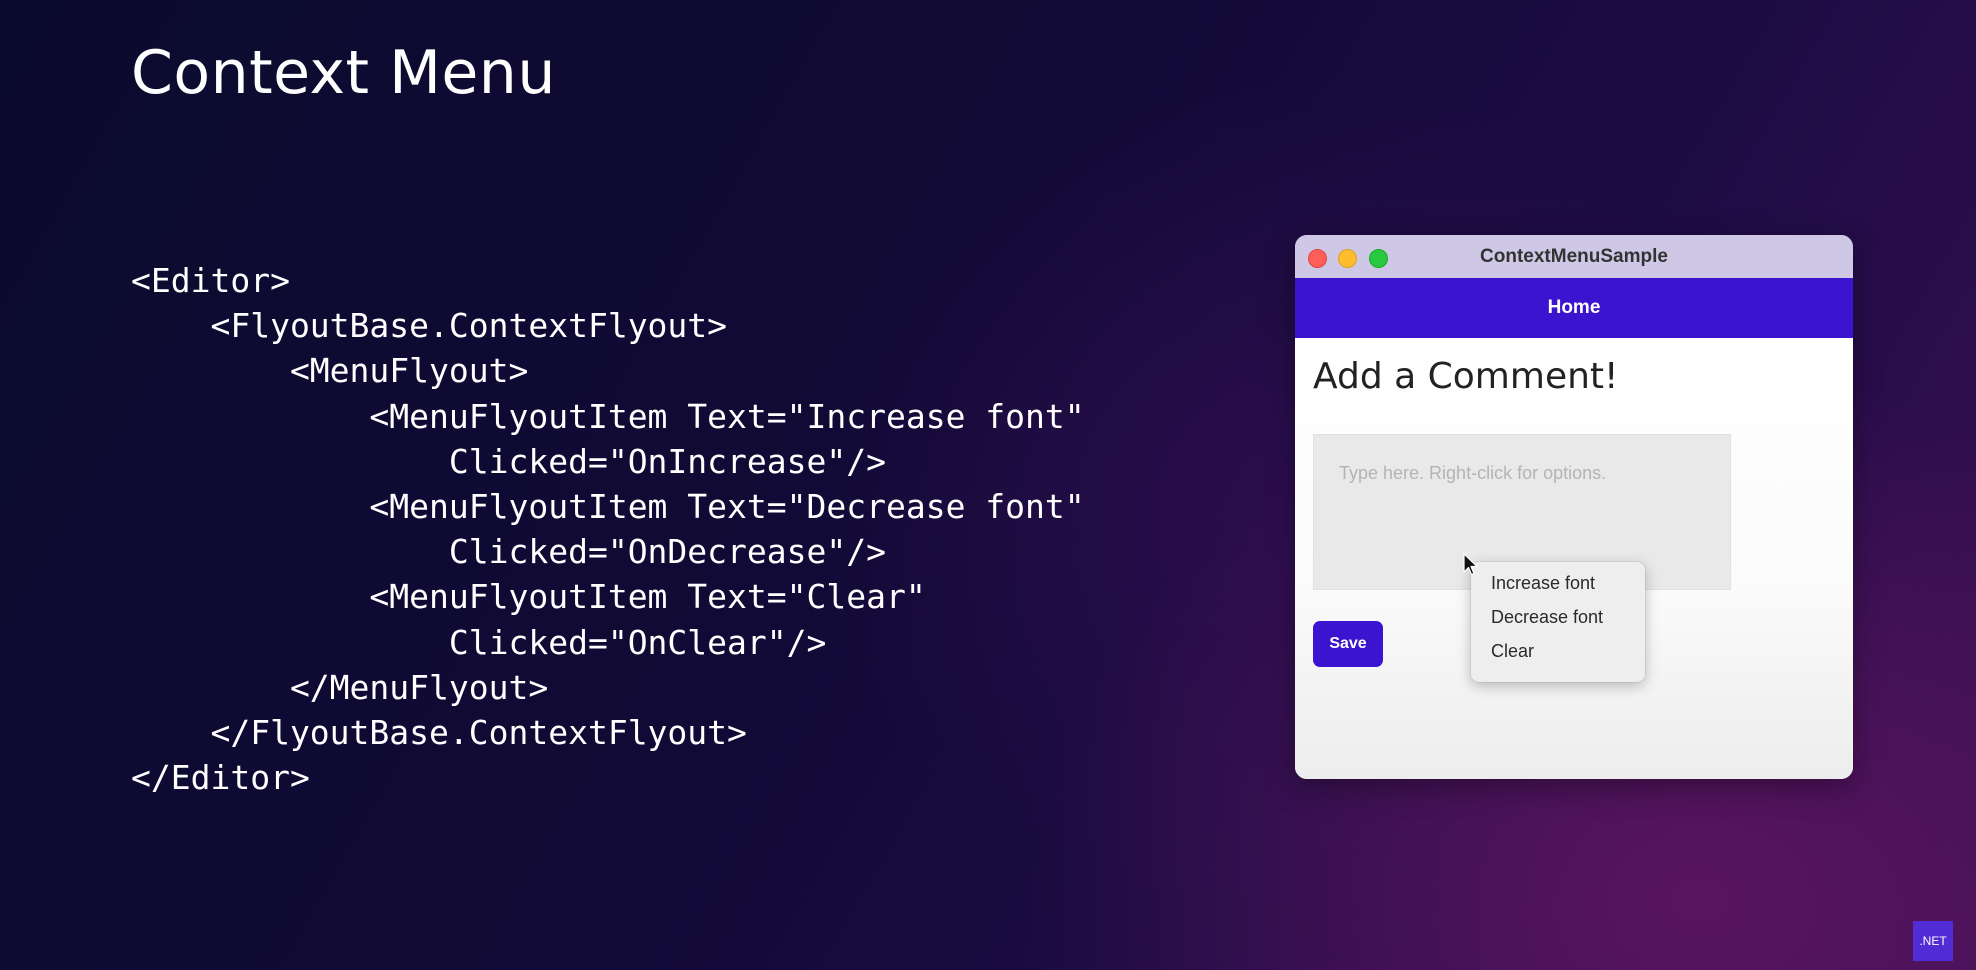 This screenshot has height=970, width=1976. What do you see at coordinates (1317, 258) in the screenshot?
I see `close-icon` at bounding box center [1317, 258].